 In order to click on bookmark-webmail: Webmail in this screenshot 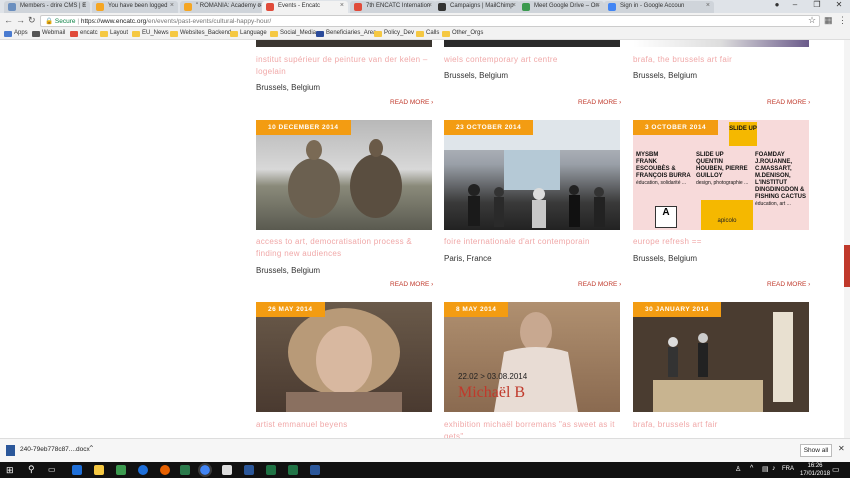, I will do `click(48, 33)`.